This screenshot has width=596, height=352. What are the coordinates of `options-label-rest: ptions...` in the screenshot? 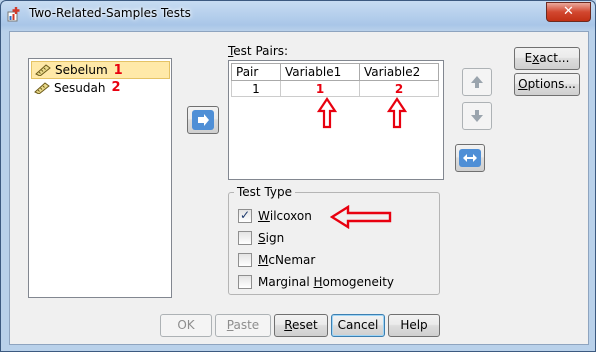 It's located at (551, 84).